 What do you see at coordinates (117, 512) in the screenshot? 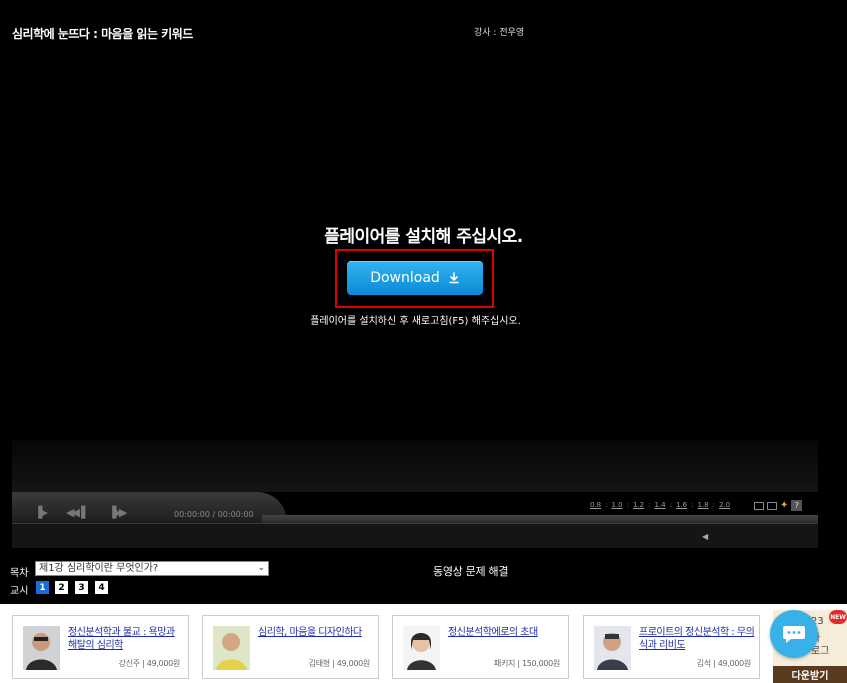
I see `forward-icon: ▐▶▶` at bounding box center [117, 512].